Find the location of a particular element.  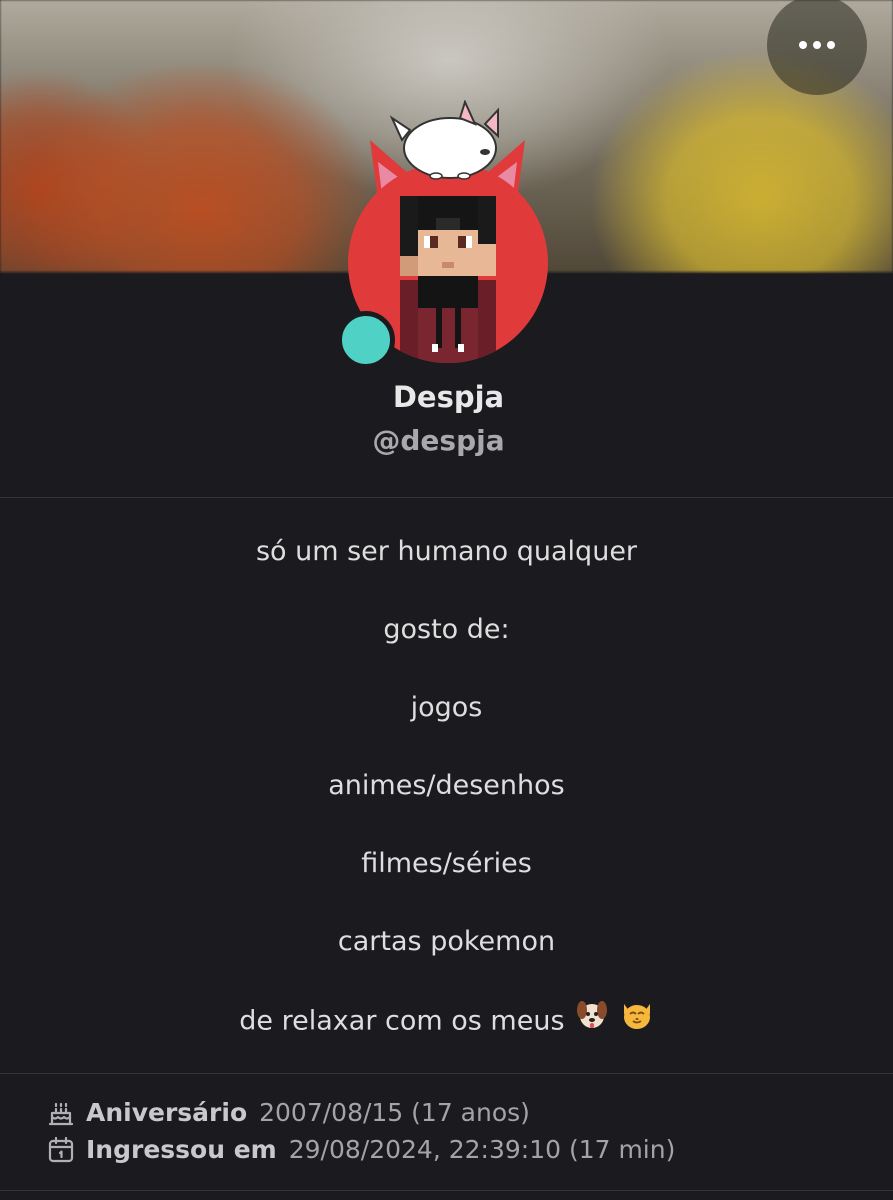

birthday-label: Aniversário is located at coordinates (167, 1112).